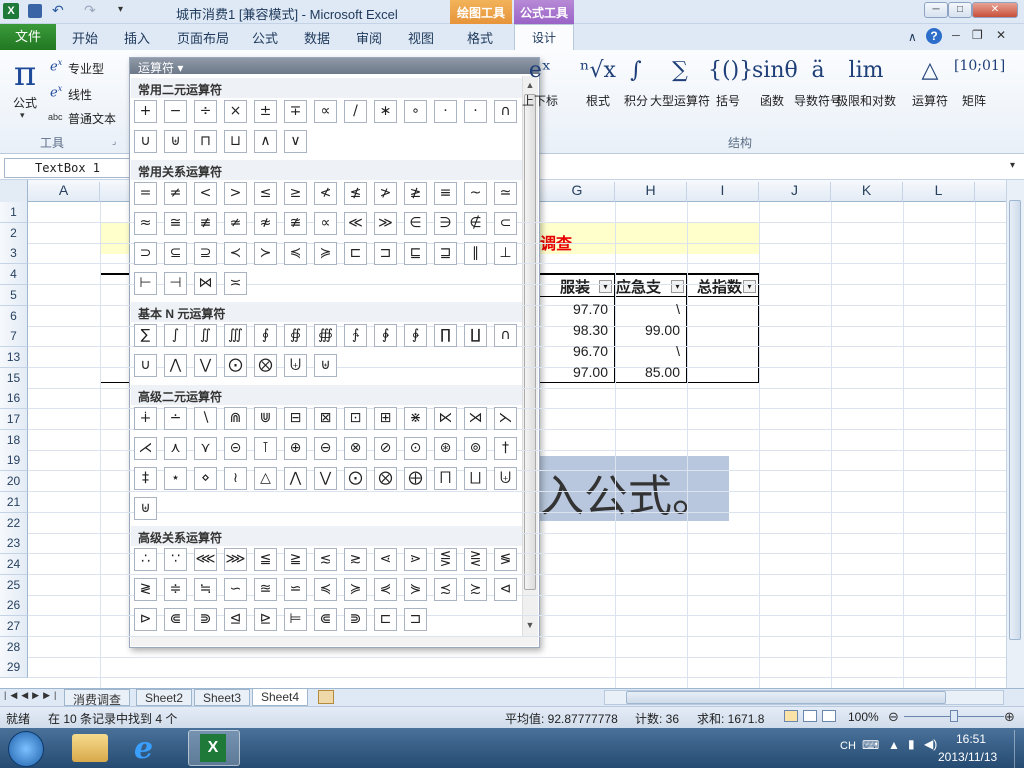 Image resolution: width=1024 pixels, height=768 pixels. I want to click on operator-symbol-button: +, so click(145, 111).